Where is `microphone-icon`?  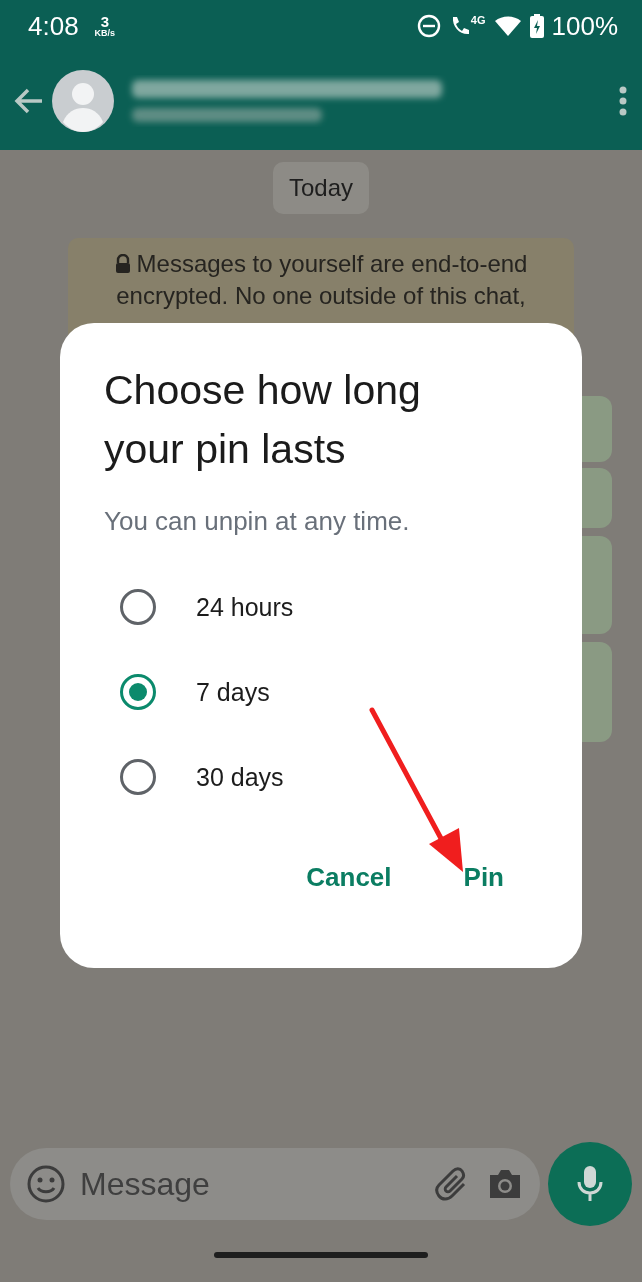 microphone-icon is located at coordinates (590, 1184).